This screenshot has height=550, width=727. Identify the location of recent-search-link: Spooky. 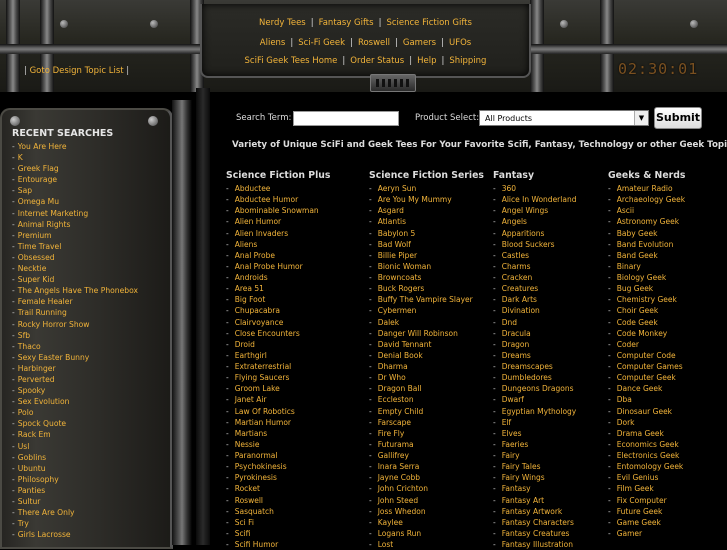
(32, 390).